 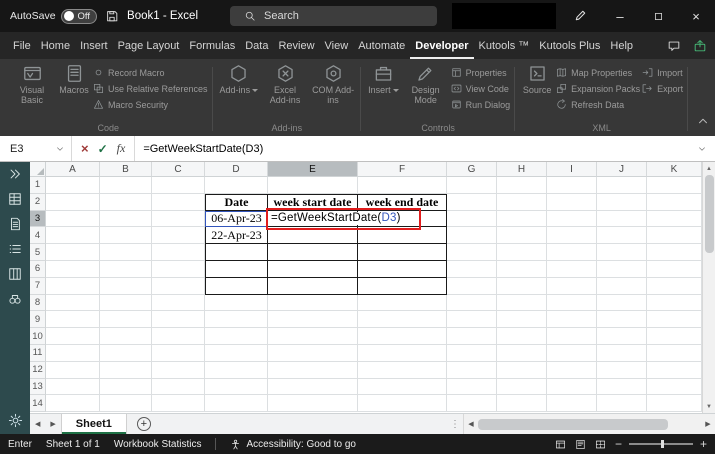 I want to click on com-add-ins-button: COM Add-ins, so click(x=333, y=83).